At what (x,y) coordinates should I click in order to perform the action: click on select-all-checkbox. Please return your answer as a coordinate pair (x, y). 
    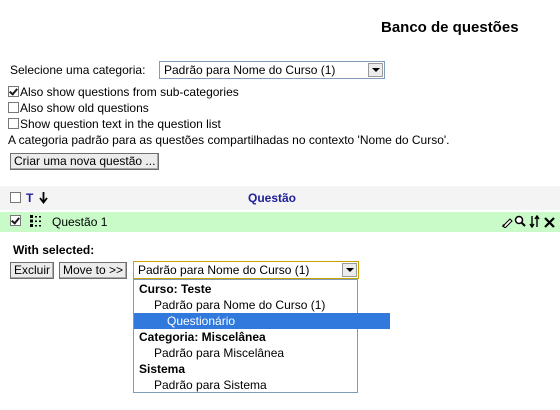
    Looking at the image, I should click on (15, 197).